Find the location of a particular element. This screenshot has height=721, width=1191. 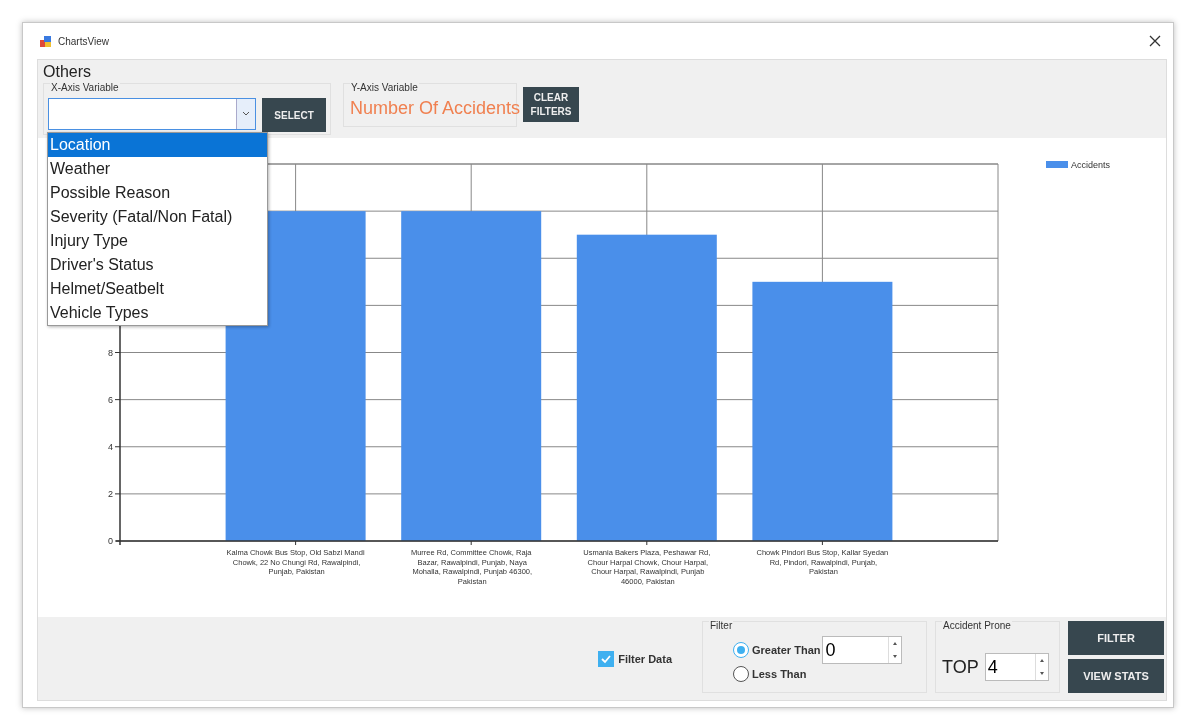

number-field: 0 is located at coordinates (862, 650).